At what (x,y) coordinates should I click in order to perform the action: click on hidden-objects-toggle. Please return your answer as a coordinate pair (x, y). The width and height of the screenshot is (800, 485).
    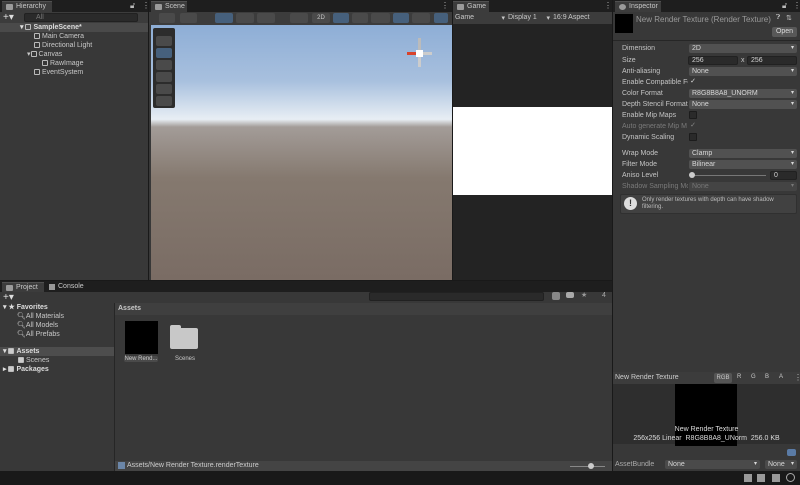
    Looking at the image, I should click on (401, 18).